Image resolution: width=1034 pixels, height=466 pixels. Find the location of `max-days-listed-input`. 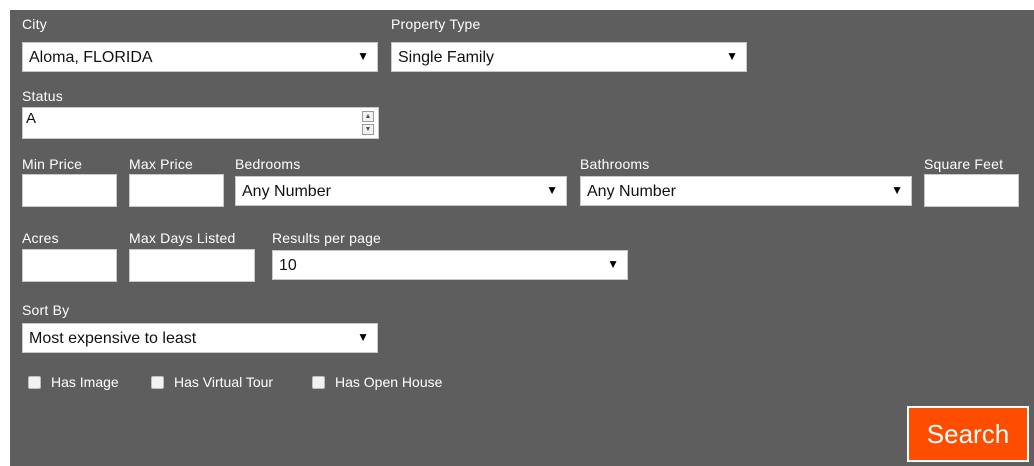

max-days-listed-input is located at coordinates (192, 265).